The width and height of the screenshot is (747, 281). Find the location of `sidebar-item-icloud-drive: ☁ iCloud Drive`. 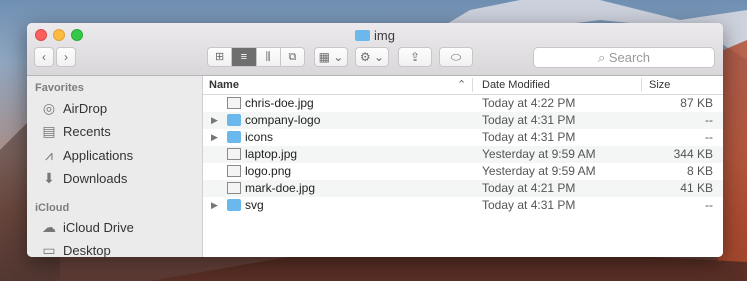

sidebar-item-icloud-drive: ☁ iCloud Drive is located at coordinates (87, 227).